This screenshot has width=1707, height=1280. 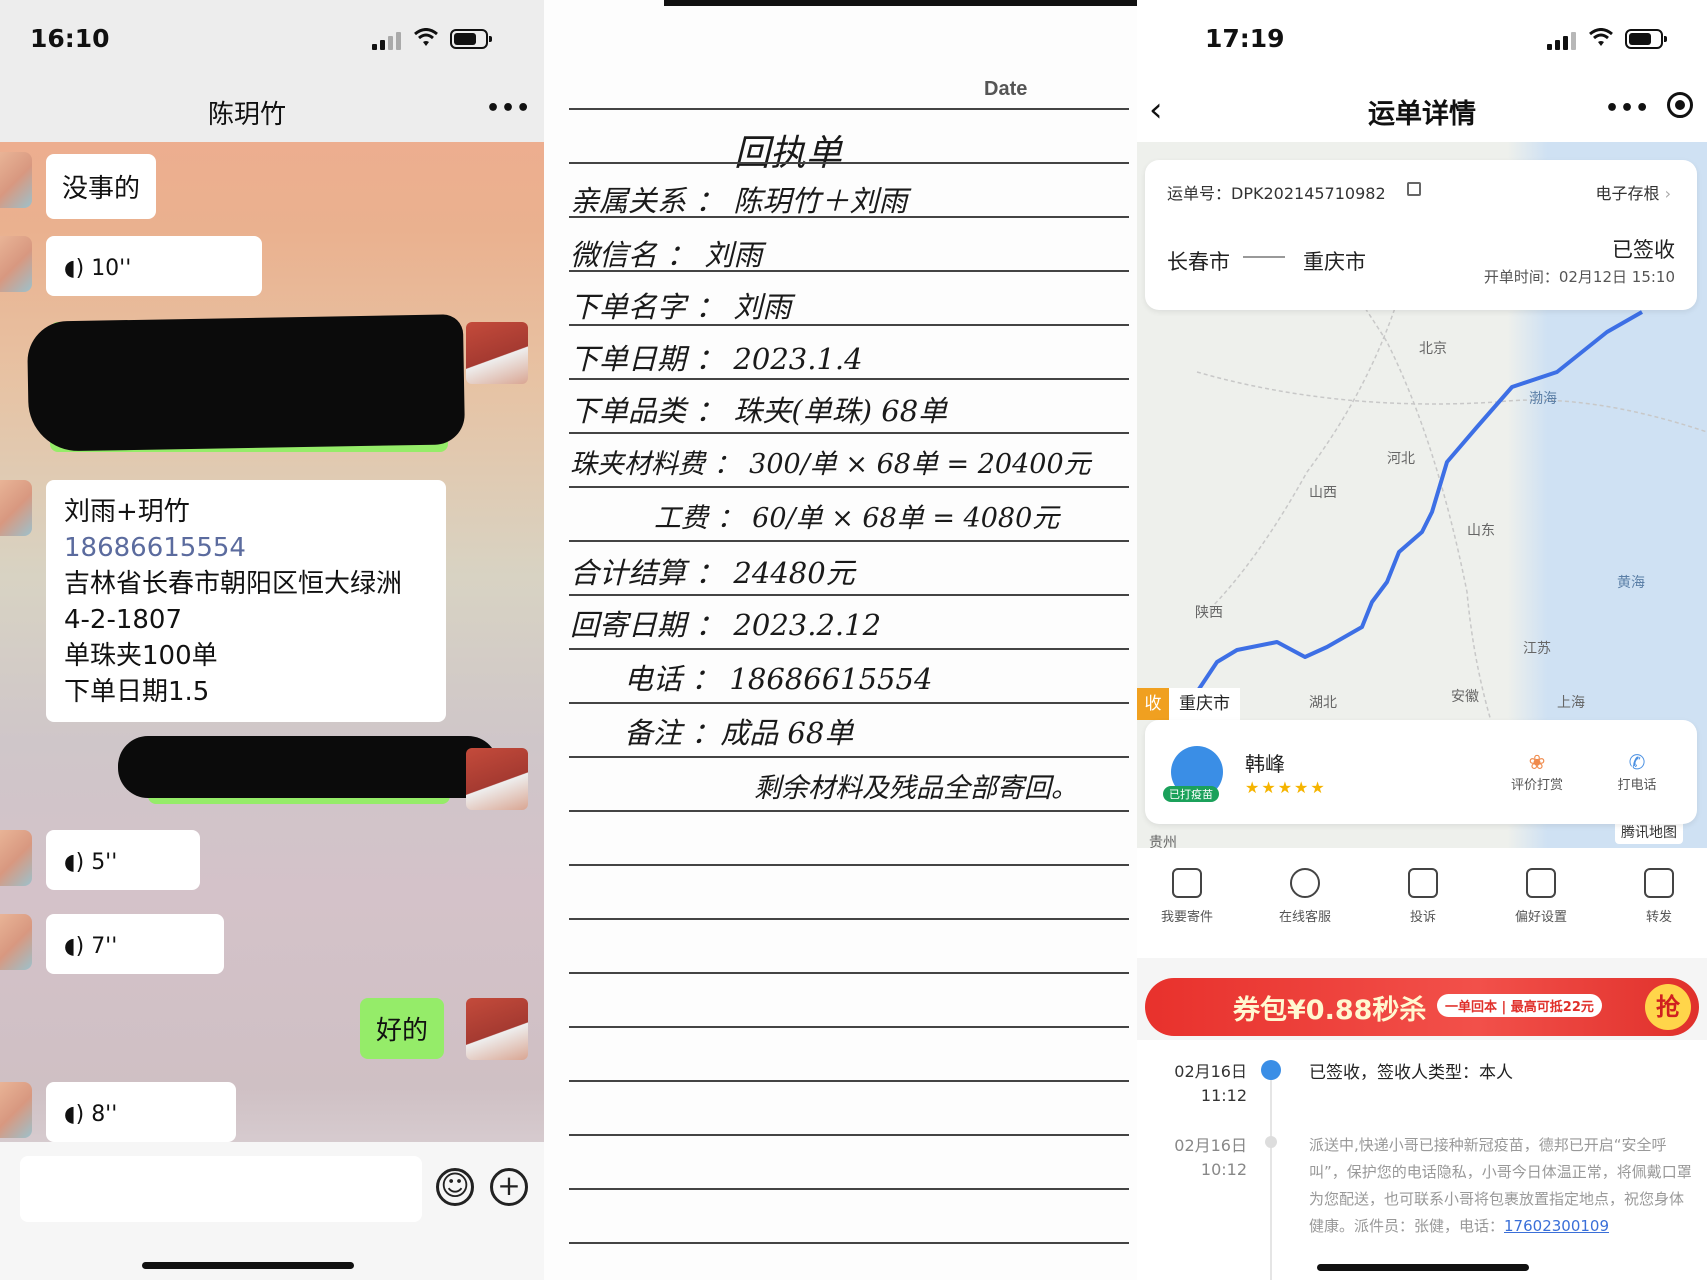 I want to click on order-date: 下单日期1.5, so click(x=137, y=692).